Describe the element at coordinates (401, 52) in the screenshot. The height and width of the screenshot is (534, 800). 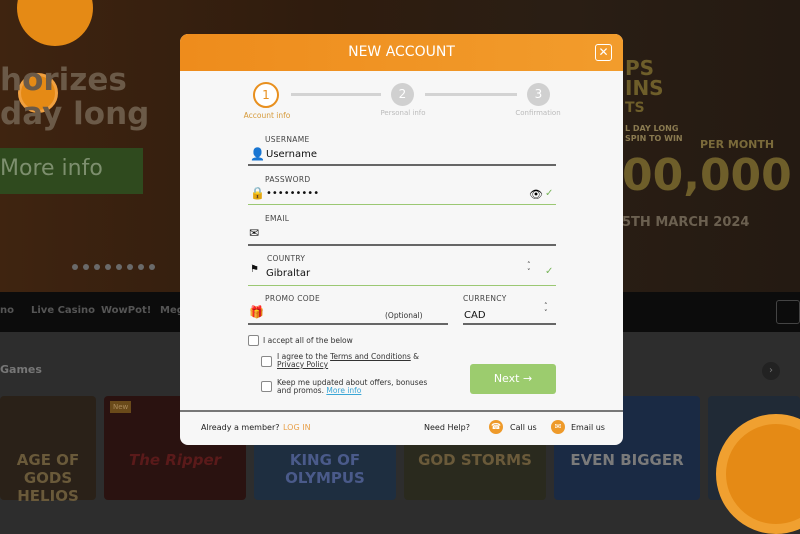
I see `modal-title: NEW ACCOUNT` at that location.